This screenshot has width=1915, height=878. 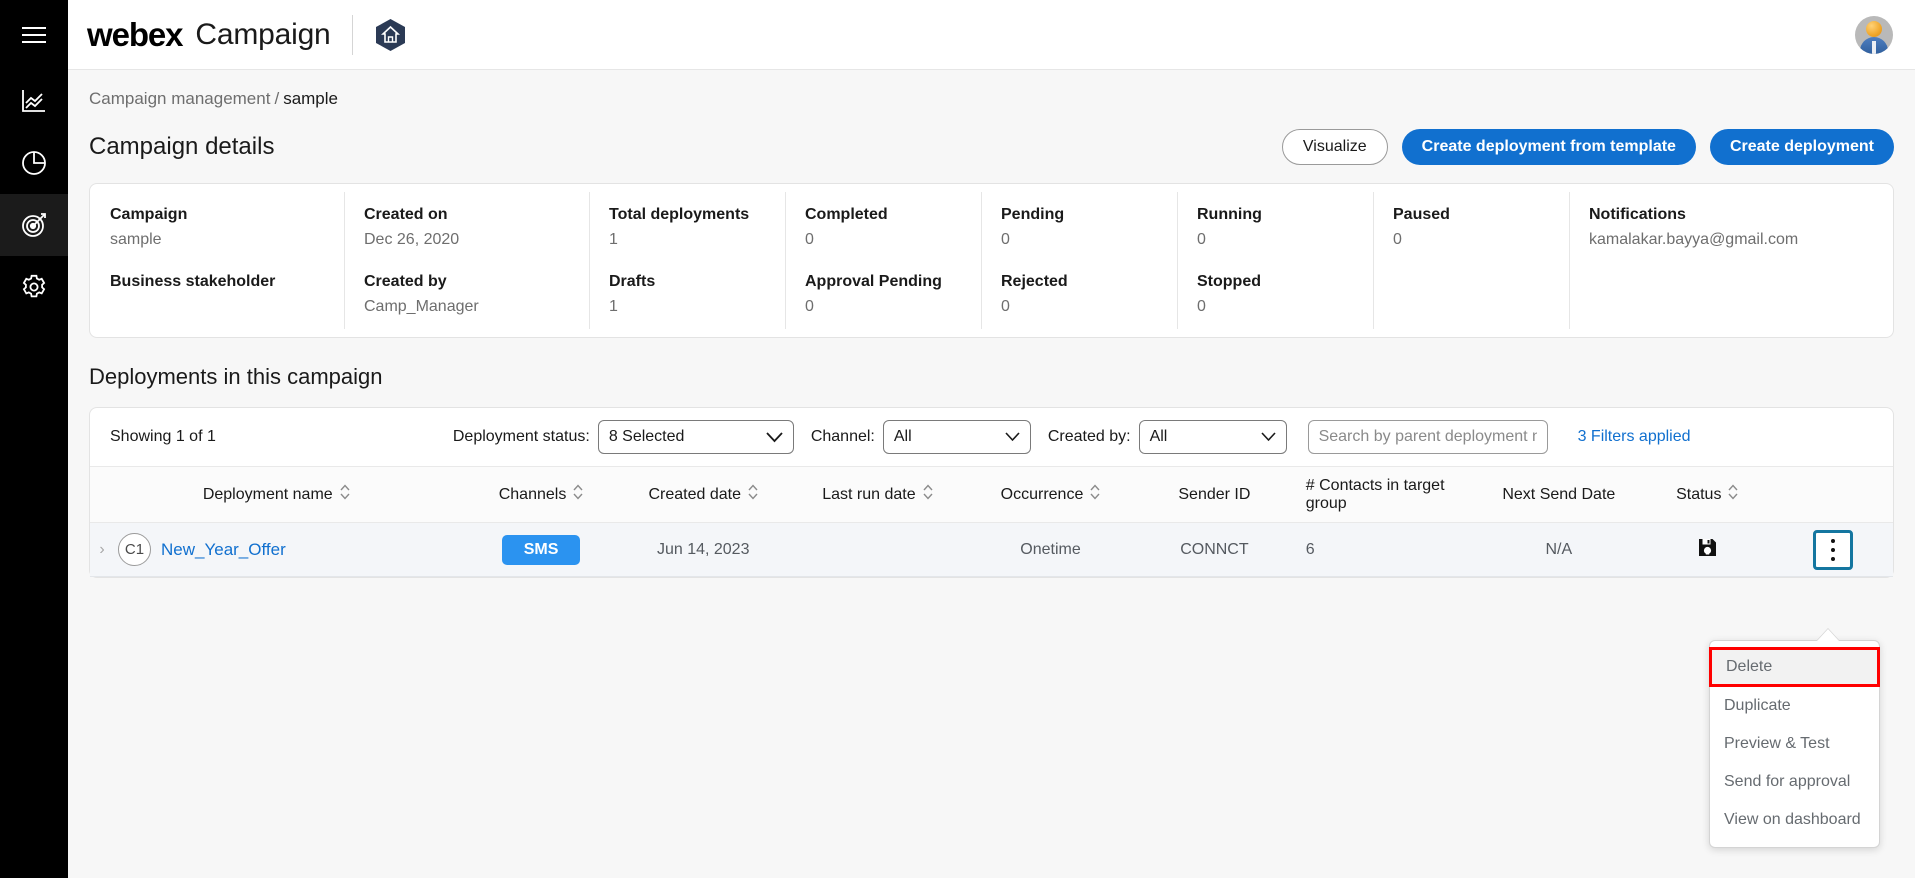 I want to click on column-header-occurrence: Occurrence, so click(x=1050, y=494).